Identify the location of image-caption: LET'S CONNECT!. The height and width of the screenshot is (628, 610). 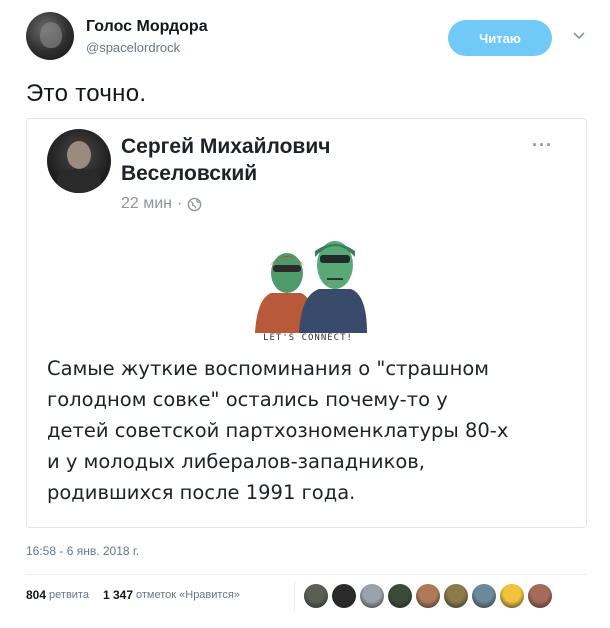
(308, 338).